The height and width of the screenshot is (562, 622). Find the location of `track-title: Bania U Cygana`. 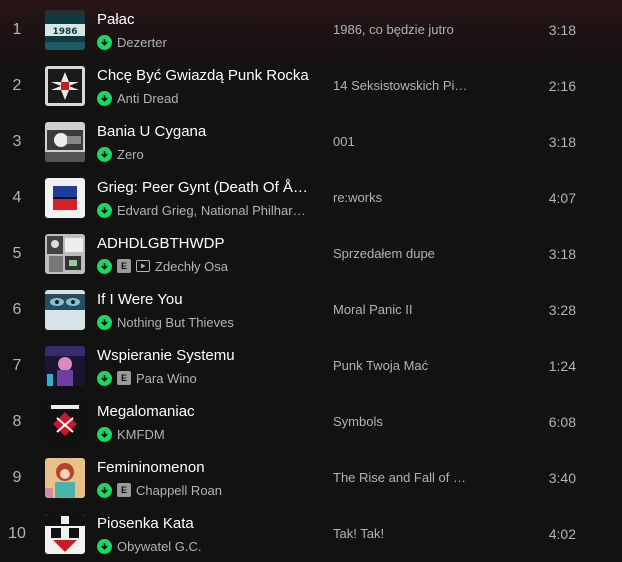

track-title: Bania U Cygana is located at coordinates (203, 131).